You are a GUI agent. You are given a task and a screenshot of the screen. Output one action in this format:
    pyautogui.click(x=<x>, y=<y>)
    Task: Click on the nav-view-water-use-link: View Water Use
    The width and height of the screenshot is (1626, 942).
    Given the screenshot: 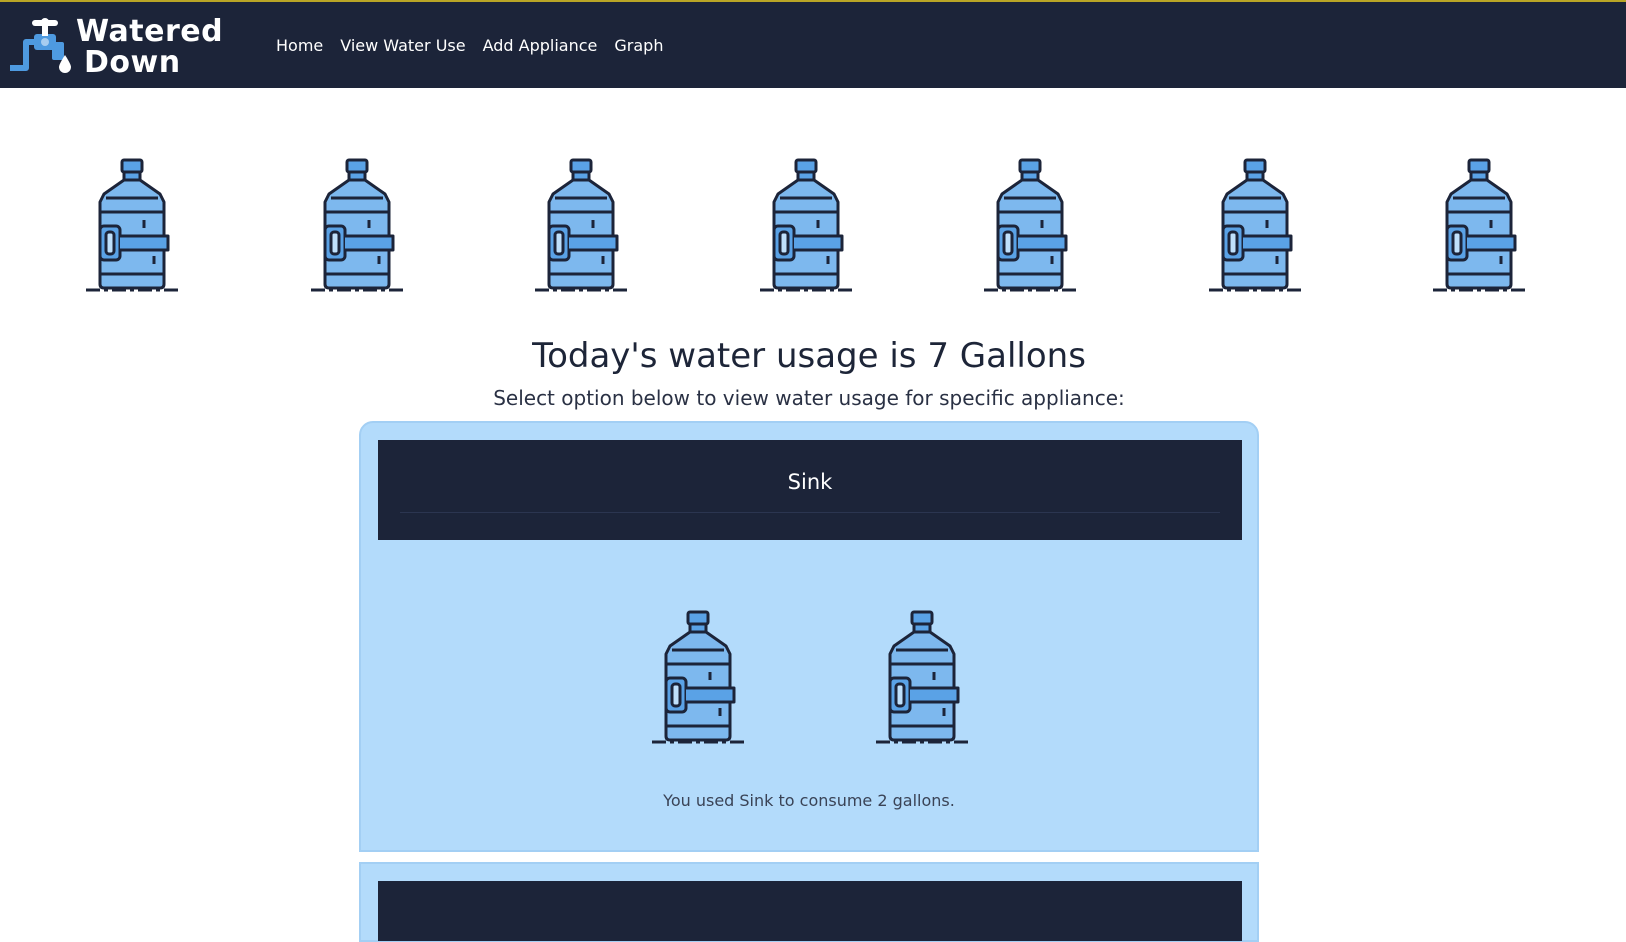 What is the action you would take?
    pyautogui.click(x=402, y=45)
    